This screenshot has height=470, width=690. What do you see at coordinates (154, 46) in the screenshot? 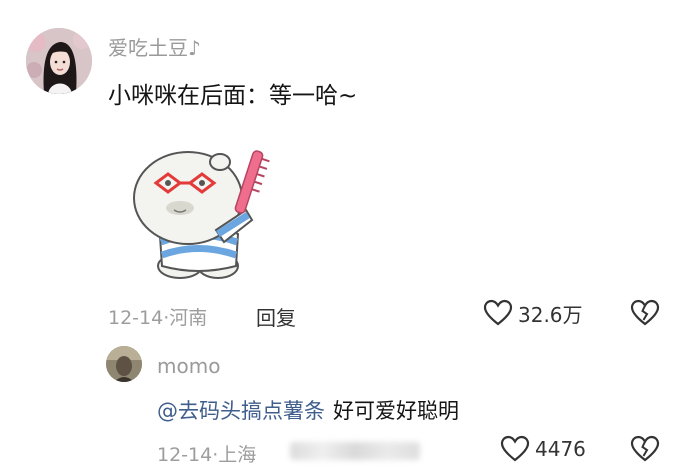
I see `username: 爱吃土豆♪` at bounding box center [154, 46].